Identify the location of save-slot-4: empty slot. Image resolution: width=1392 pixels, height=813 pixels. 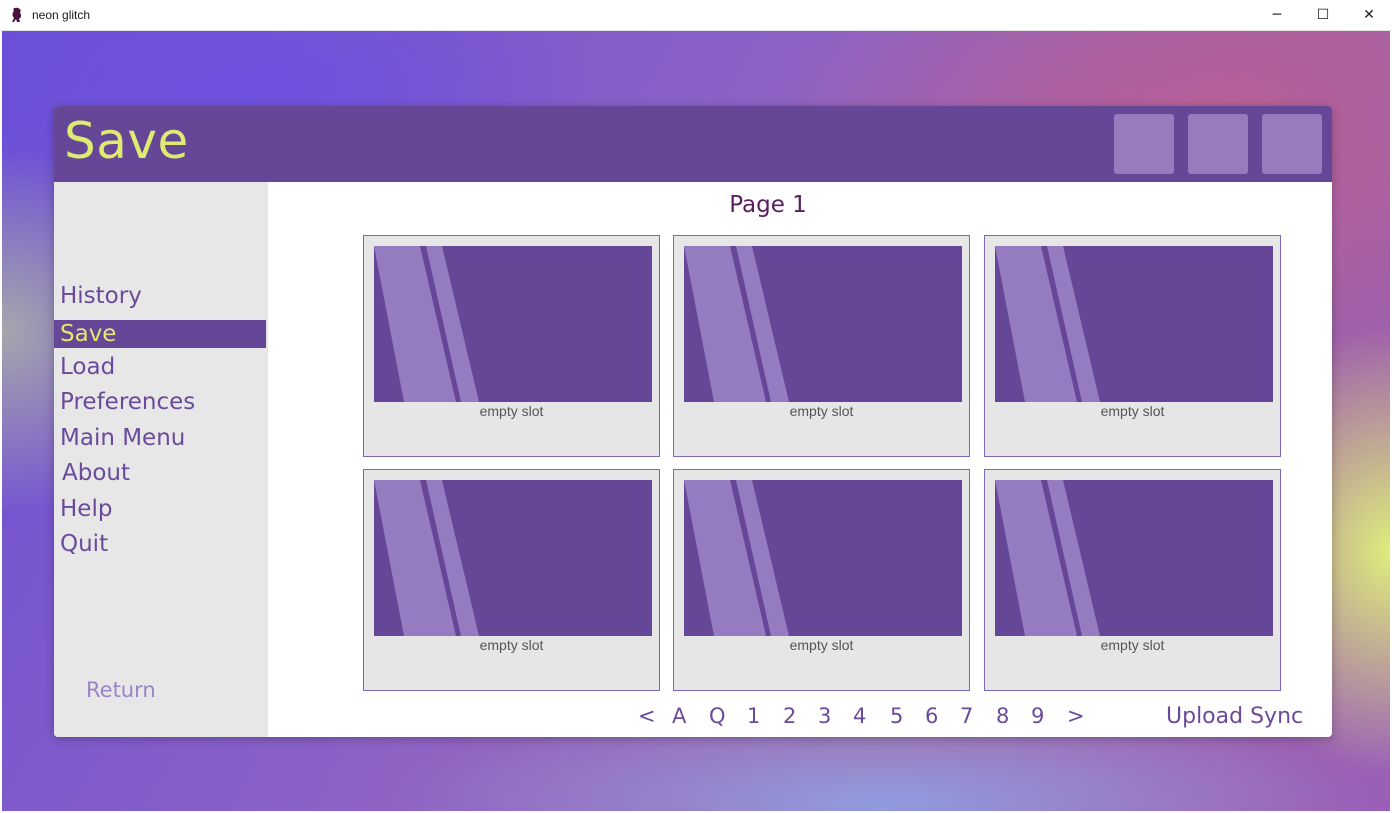
(511, 580).